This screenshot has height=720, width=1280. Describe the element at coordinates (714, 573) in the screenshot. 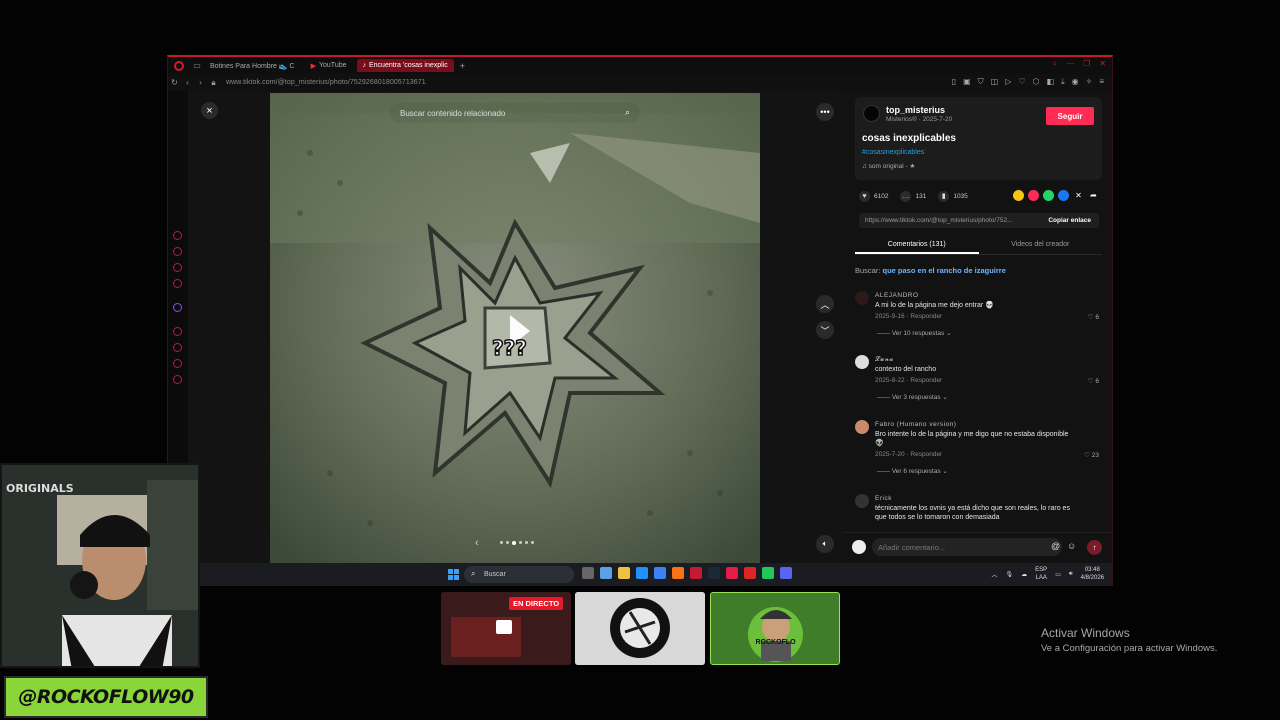

I see `steam-icon` at that location.